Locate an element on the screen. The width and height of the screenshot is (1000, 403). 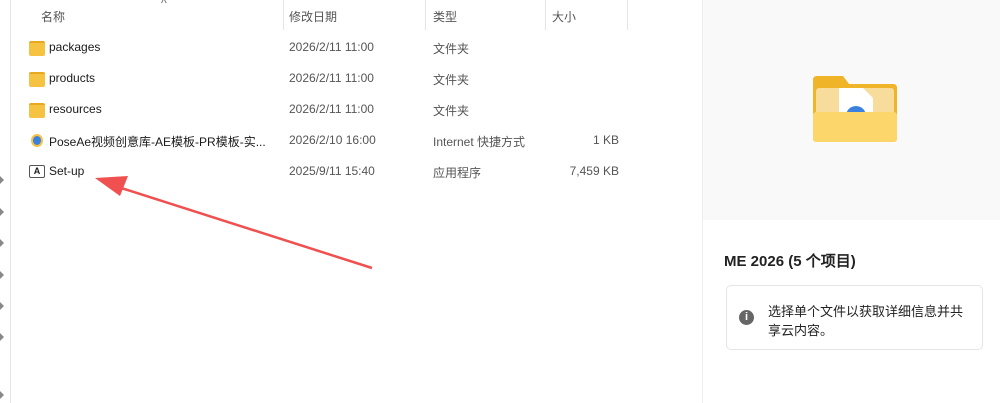
arrow-head is located at coordinates (111, 186).